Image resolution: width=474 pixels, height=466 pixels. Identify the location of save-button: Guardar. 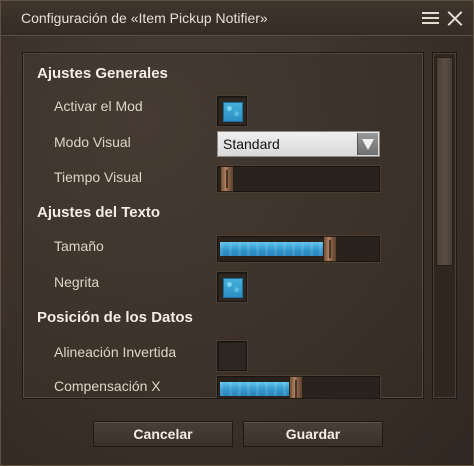
(313, 434).